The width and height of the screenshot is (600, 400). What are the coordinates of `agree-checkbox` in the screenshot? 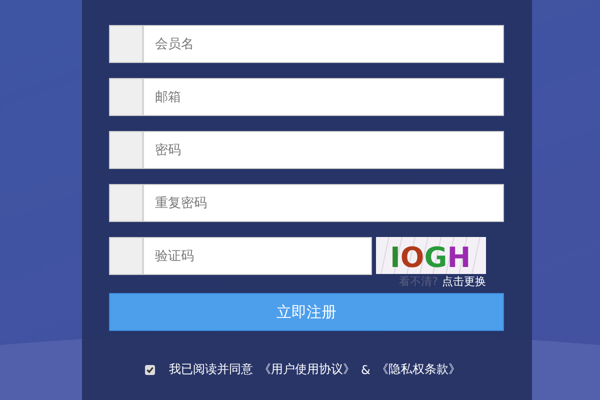 It's located at (150, 369).